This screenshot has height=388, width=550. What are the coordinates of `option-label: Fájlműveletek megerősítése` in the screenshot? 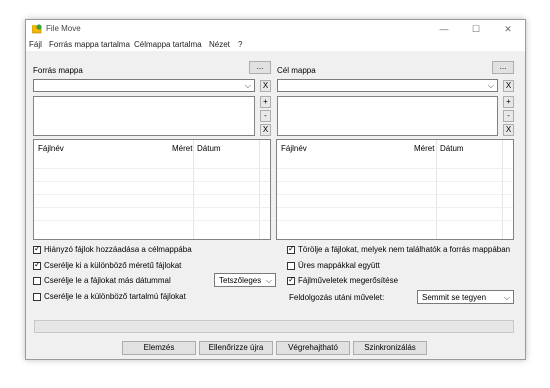 It's located at (348, 280).